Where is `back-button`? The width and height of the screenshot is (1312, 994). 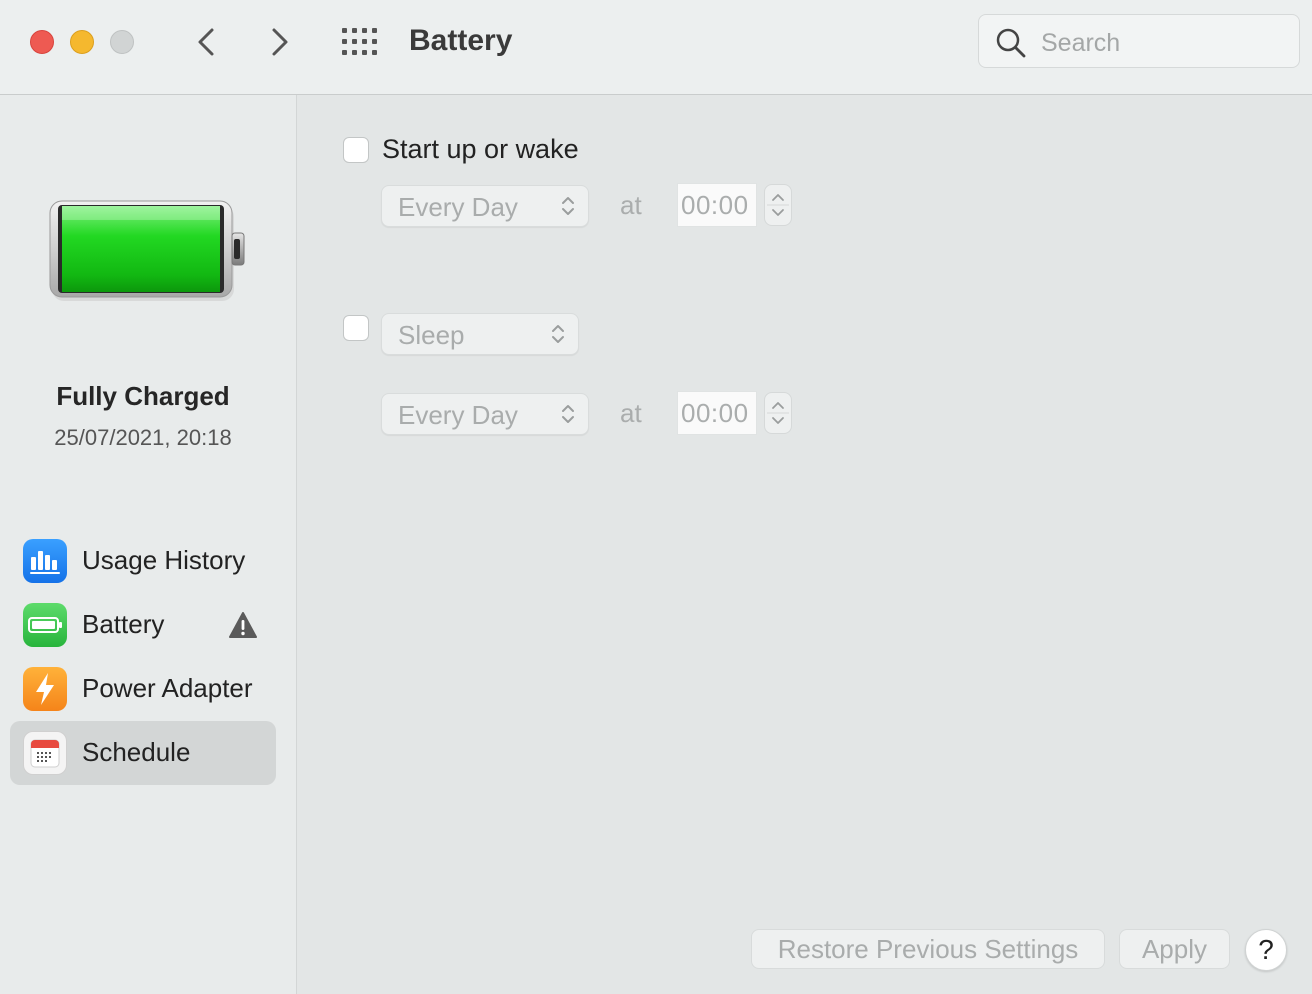
back-button is located at coordinates (206, 42).